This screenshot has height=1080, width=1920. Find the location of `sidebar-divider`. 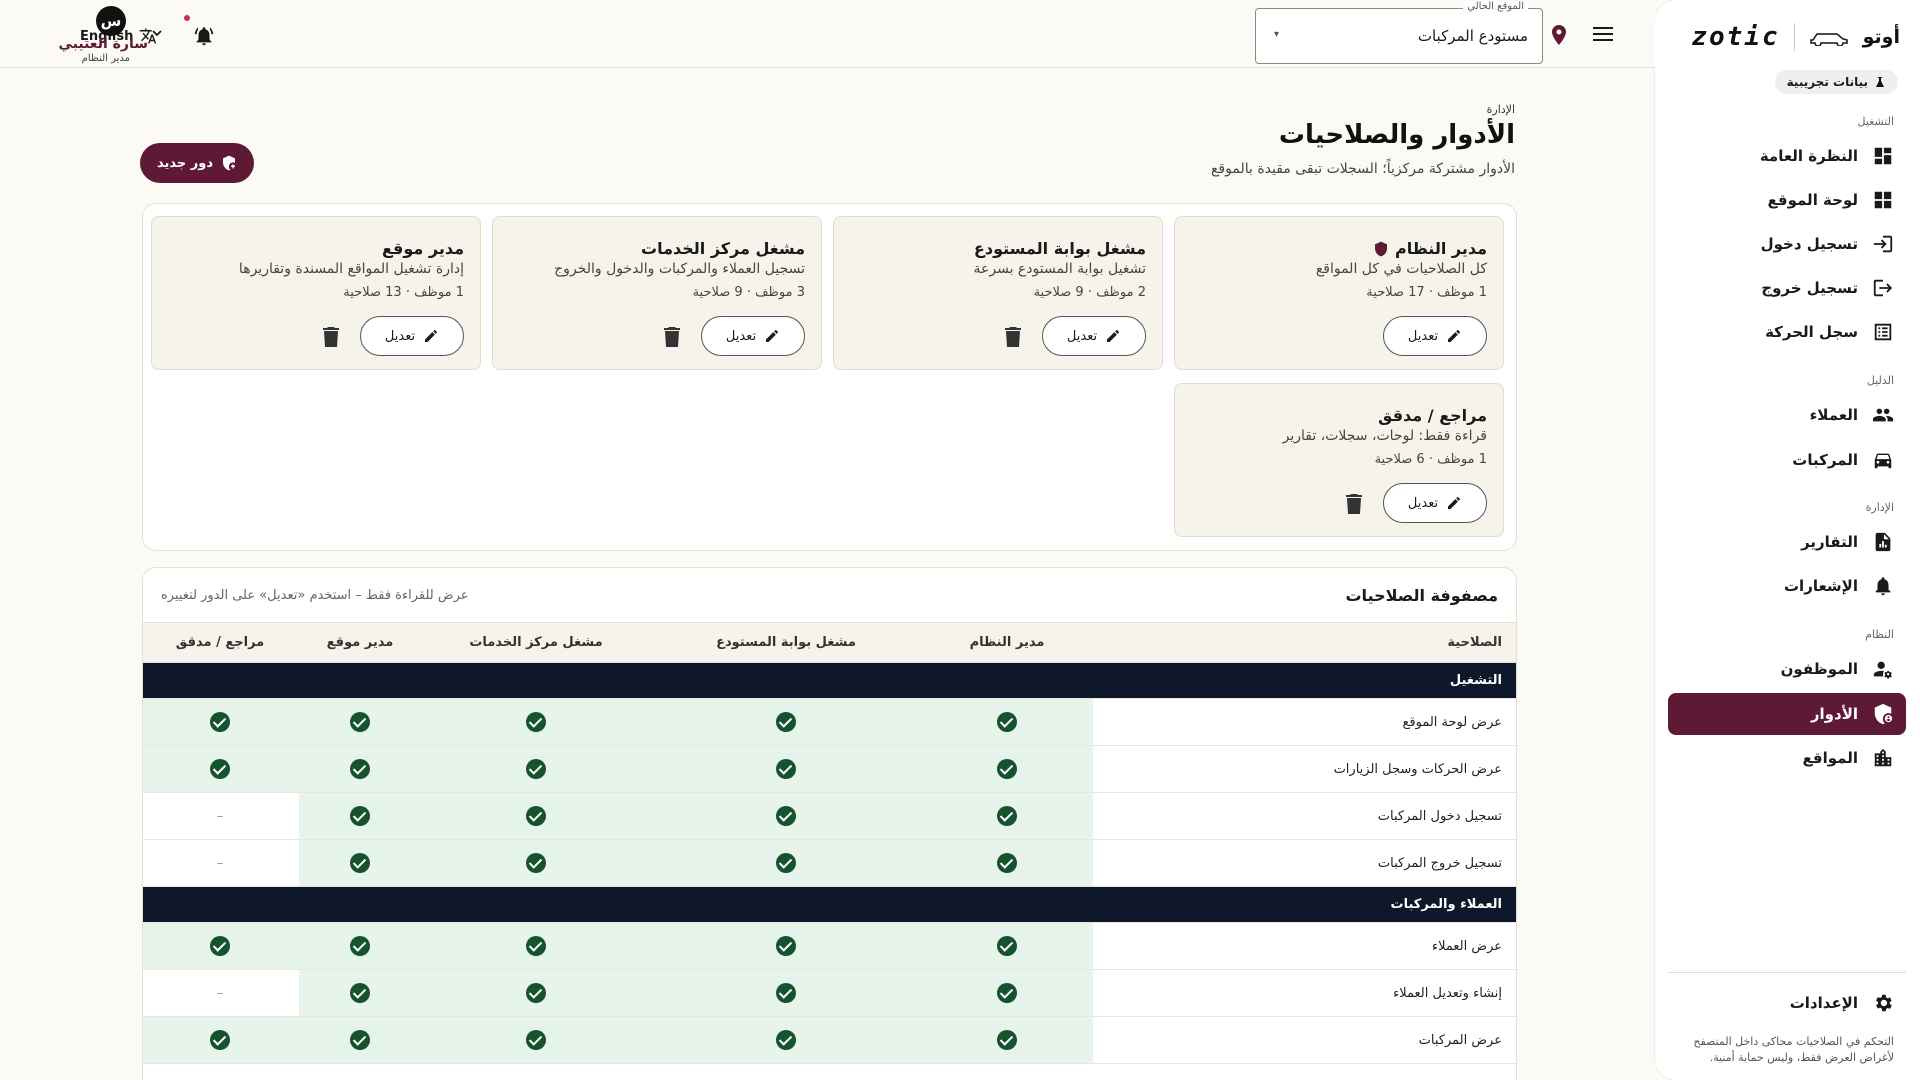

sidebar-divider is located at coordinates (1787, 972).